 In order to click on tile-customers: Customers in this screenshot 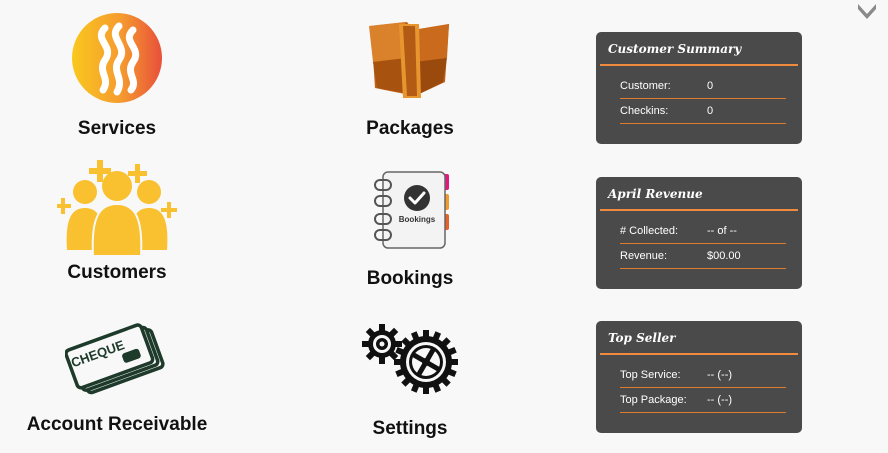, I will do `click(117, 221)`.